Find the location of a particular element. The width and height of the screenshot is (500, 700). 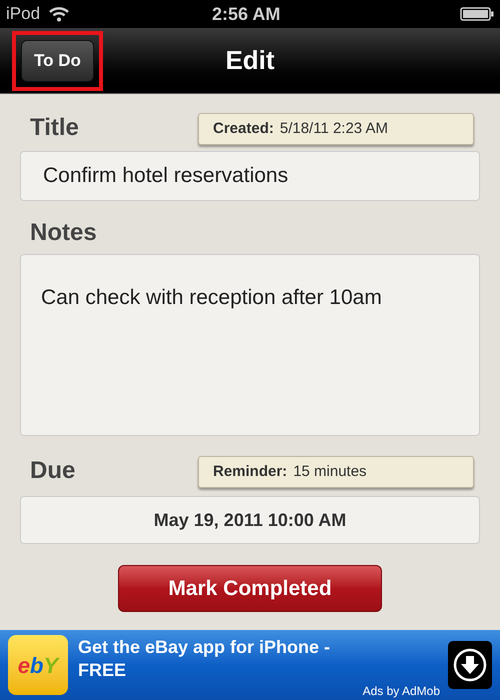

download-icon is located at coordinates (470, 665).